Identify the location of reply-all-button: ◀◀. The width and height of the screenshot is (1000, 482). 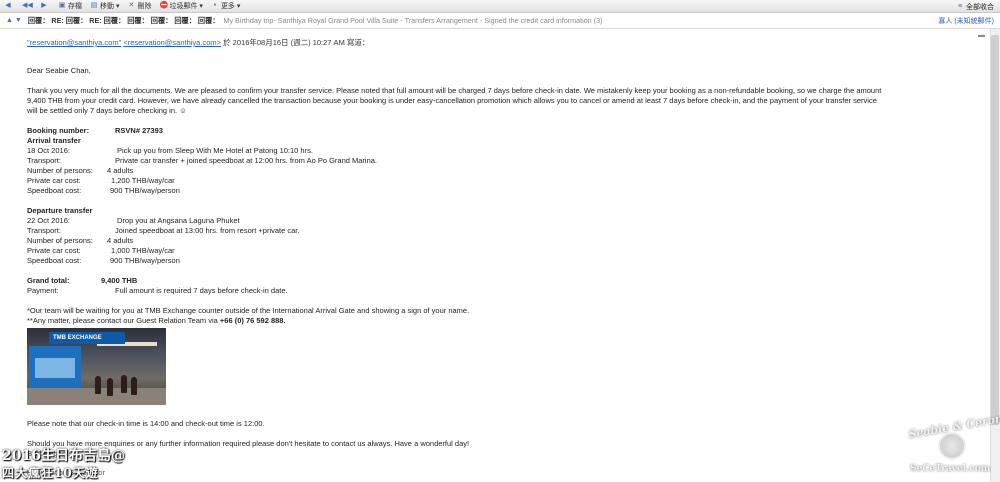
(27, 6).